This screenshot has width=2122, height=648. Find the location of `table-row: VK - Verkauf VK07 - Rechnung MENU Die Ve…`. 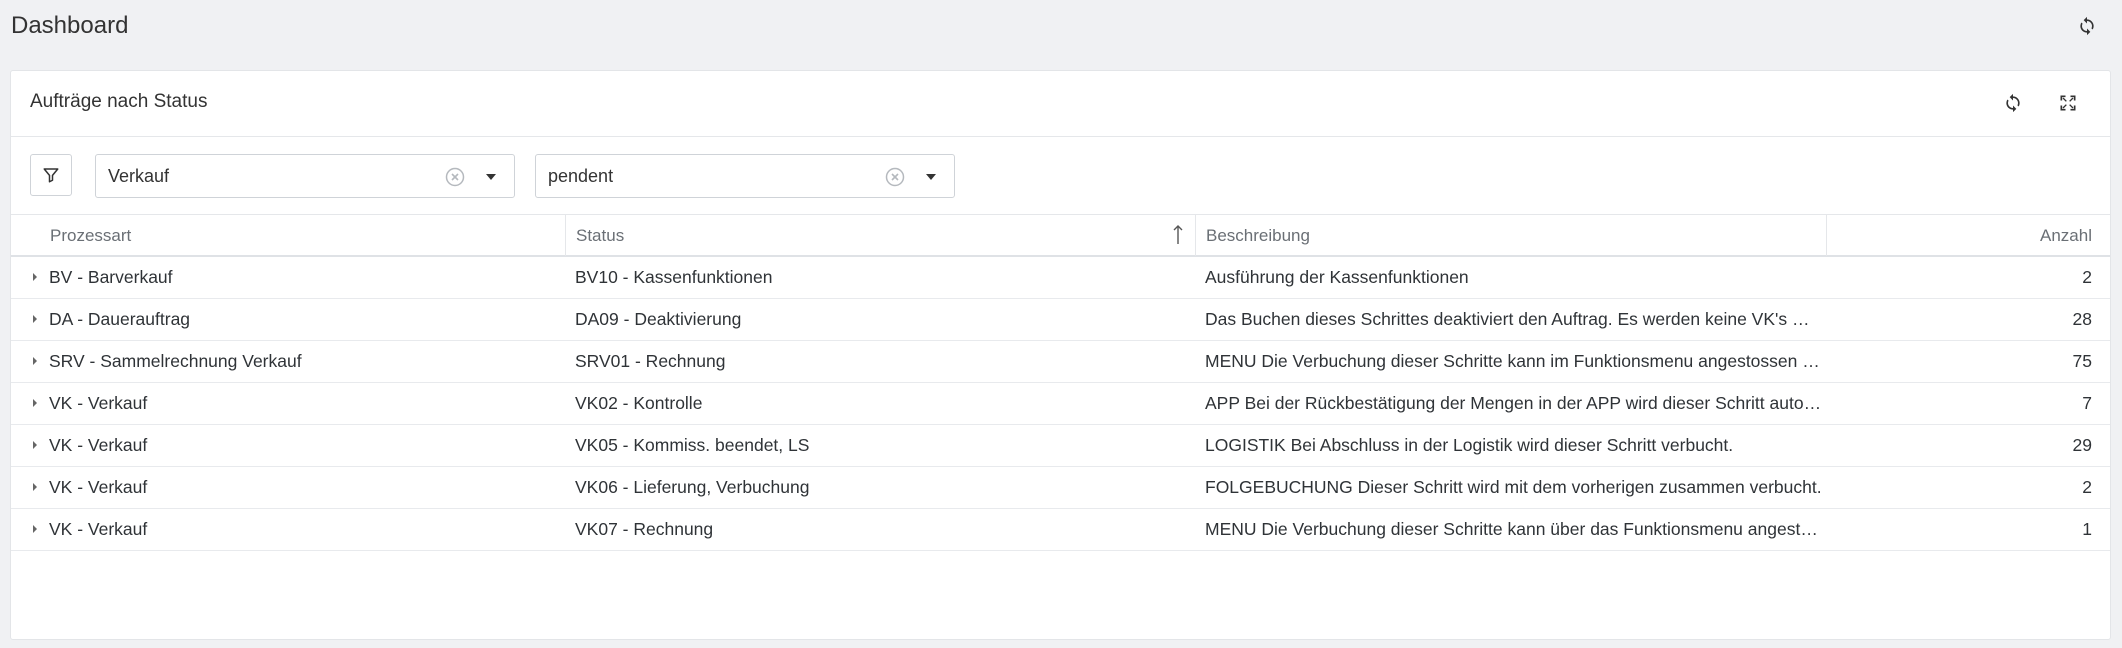

table-row: VK - Verkauf VK07 - Rechnung MENU Die Ve… is located at coordinates (1060, 530).